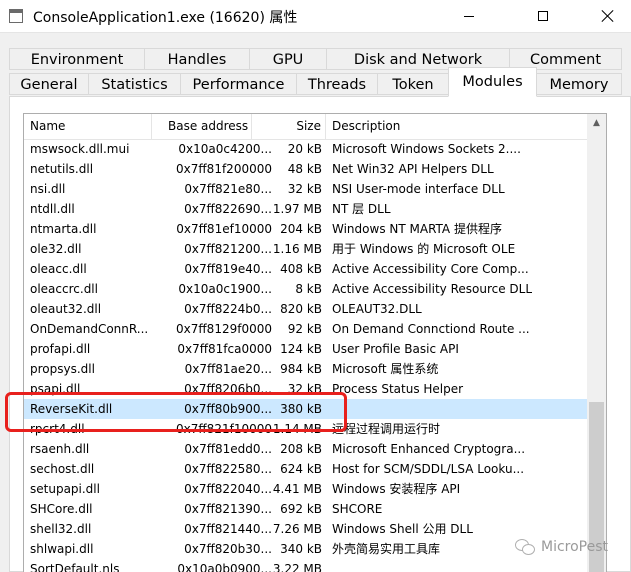 This screenshot has width=631, height=572. I want to click on vertical-scrollbar: ▲, so click(596, 343).